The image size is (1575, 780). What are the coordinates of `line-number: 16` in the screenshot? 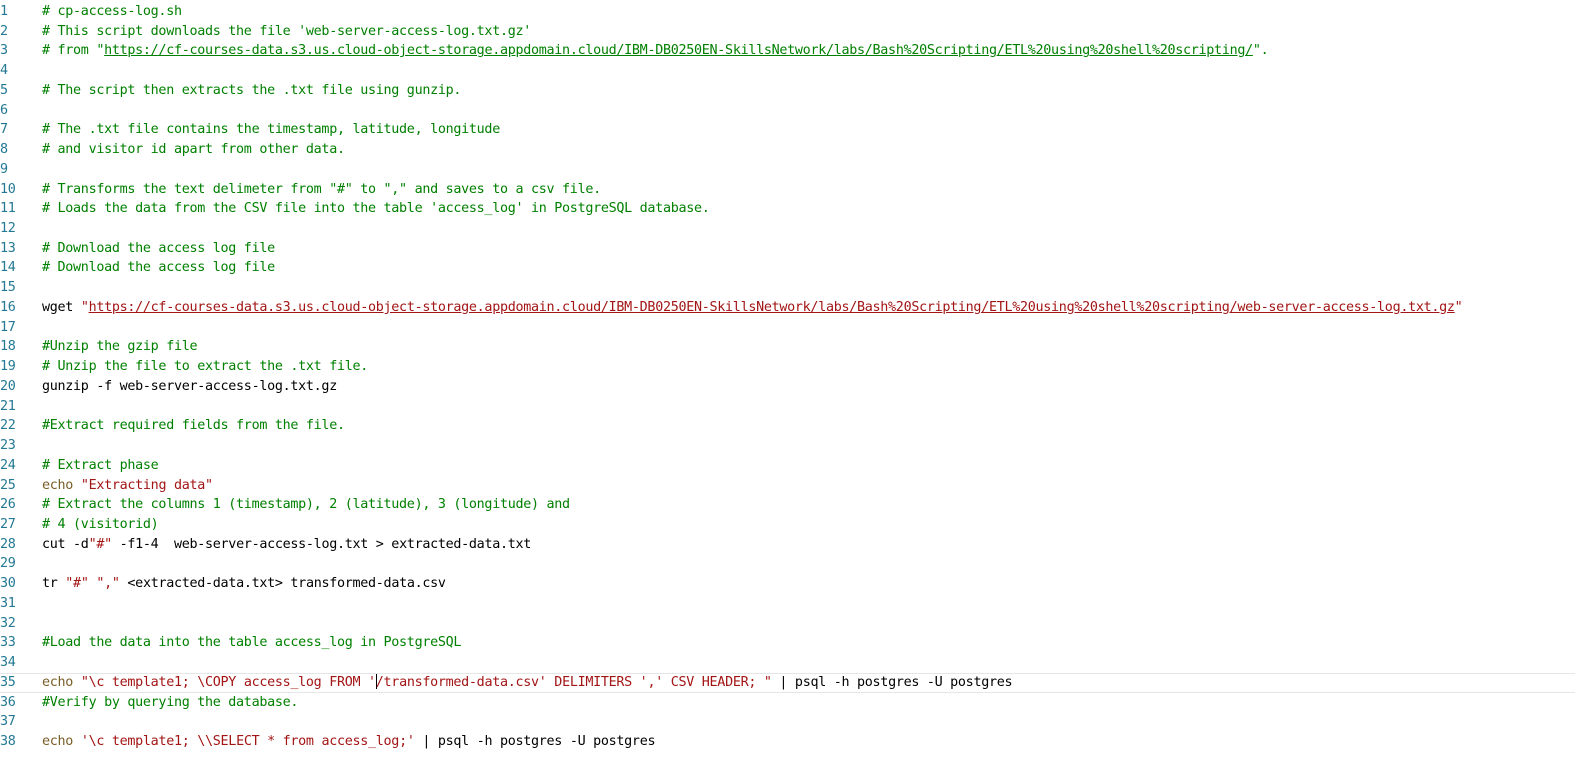 It's located at (8, 307).